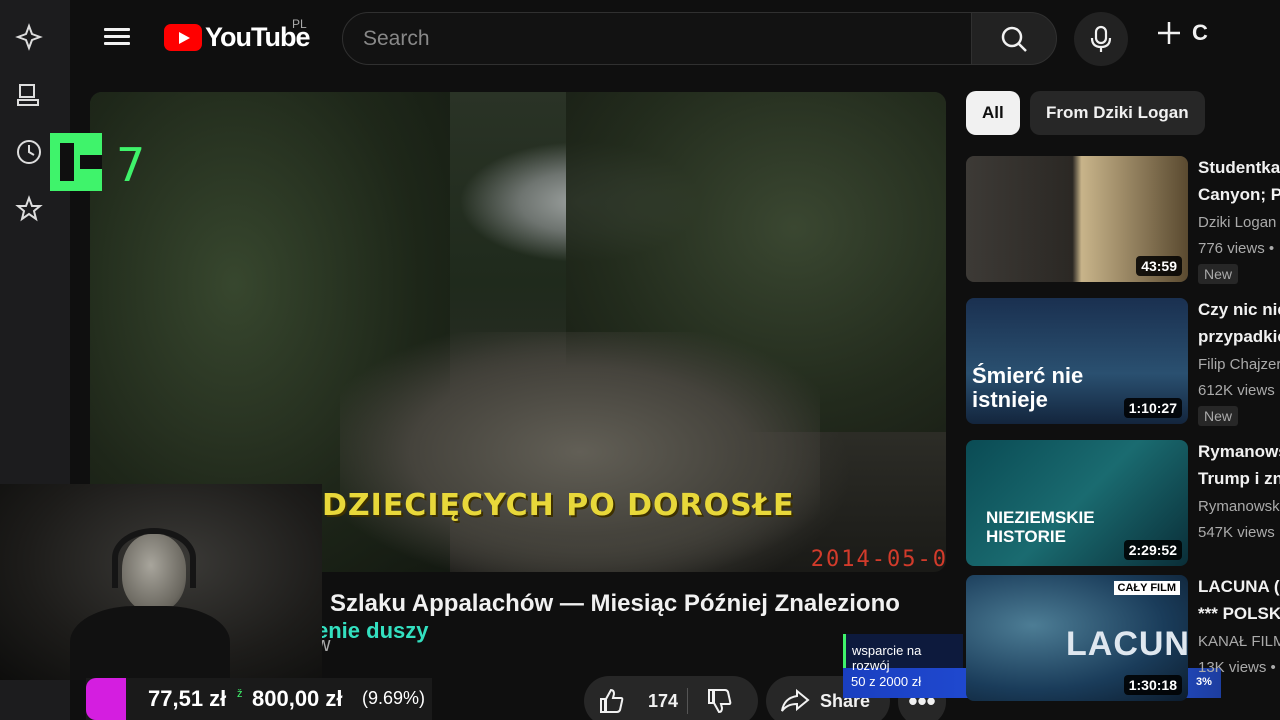 The image size is (1280, 720). I want to click on support-count: 50 z 2000 zł, so click(886, 681).